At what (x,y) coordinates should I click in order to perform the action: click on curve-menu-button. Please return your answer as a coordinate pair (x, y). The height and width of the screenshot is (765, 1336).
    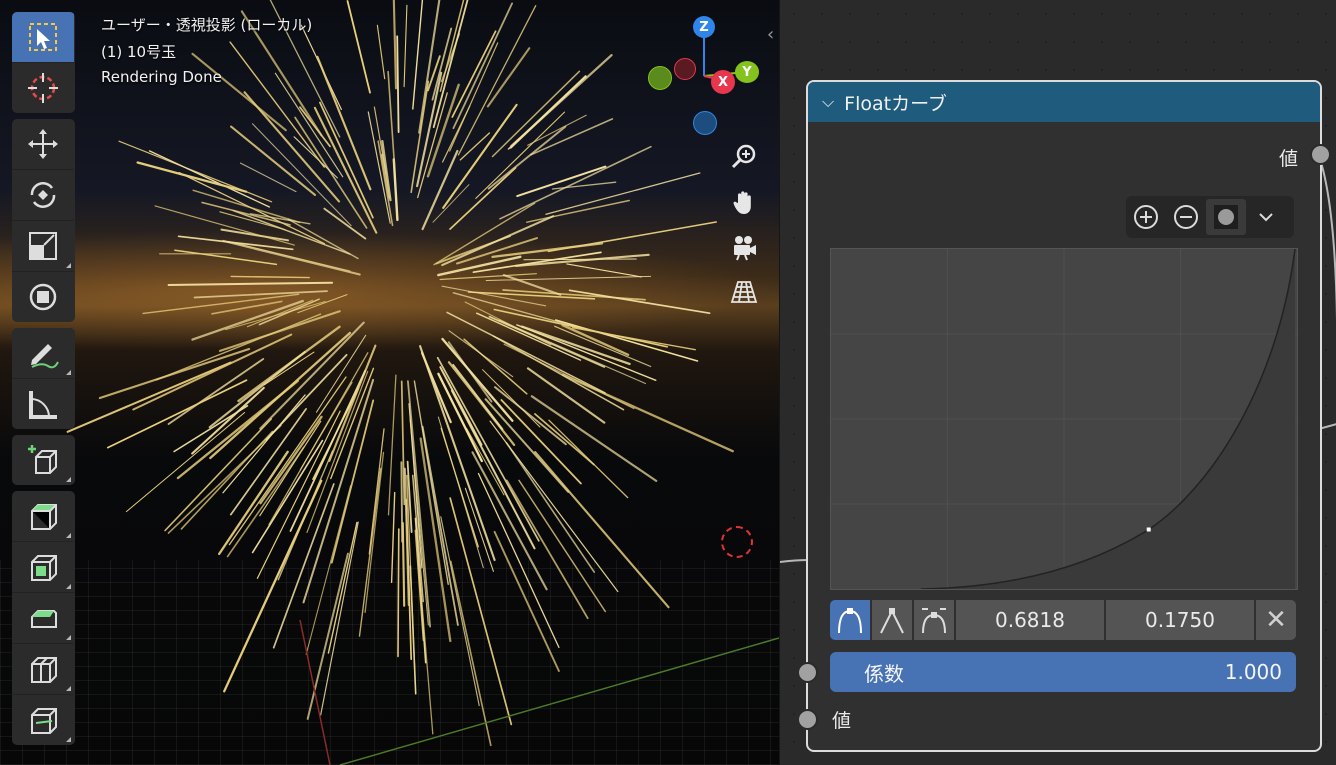
    Looking at the image, I should click on (1266, 217).